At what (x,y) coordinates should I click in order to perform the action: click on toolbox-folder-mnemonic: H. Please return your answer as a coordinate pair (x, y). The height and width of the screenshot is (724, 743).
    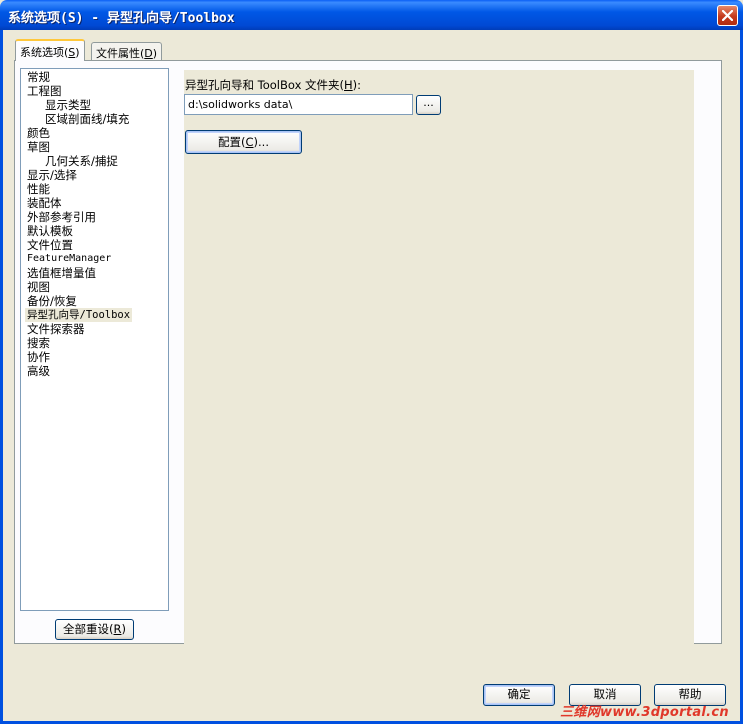
    Looking at the image, I should click on (348, 85).